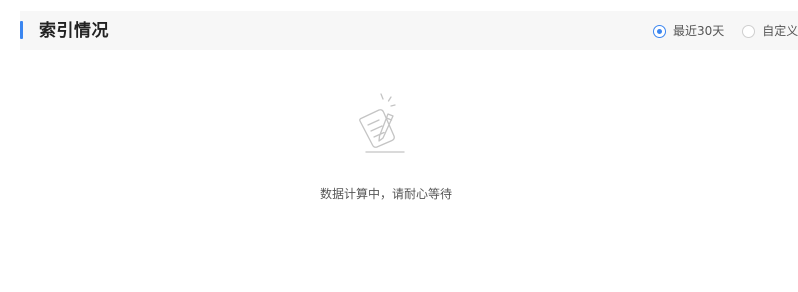 This screenshot has height=292, width=798. Describe the element at coordinates (780, 31) in the screenshot. I see `radio-label-custom-date: 自定义日` at that location.